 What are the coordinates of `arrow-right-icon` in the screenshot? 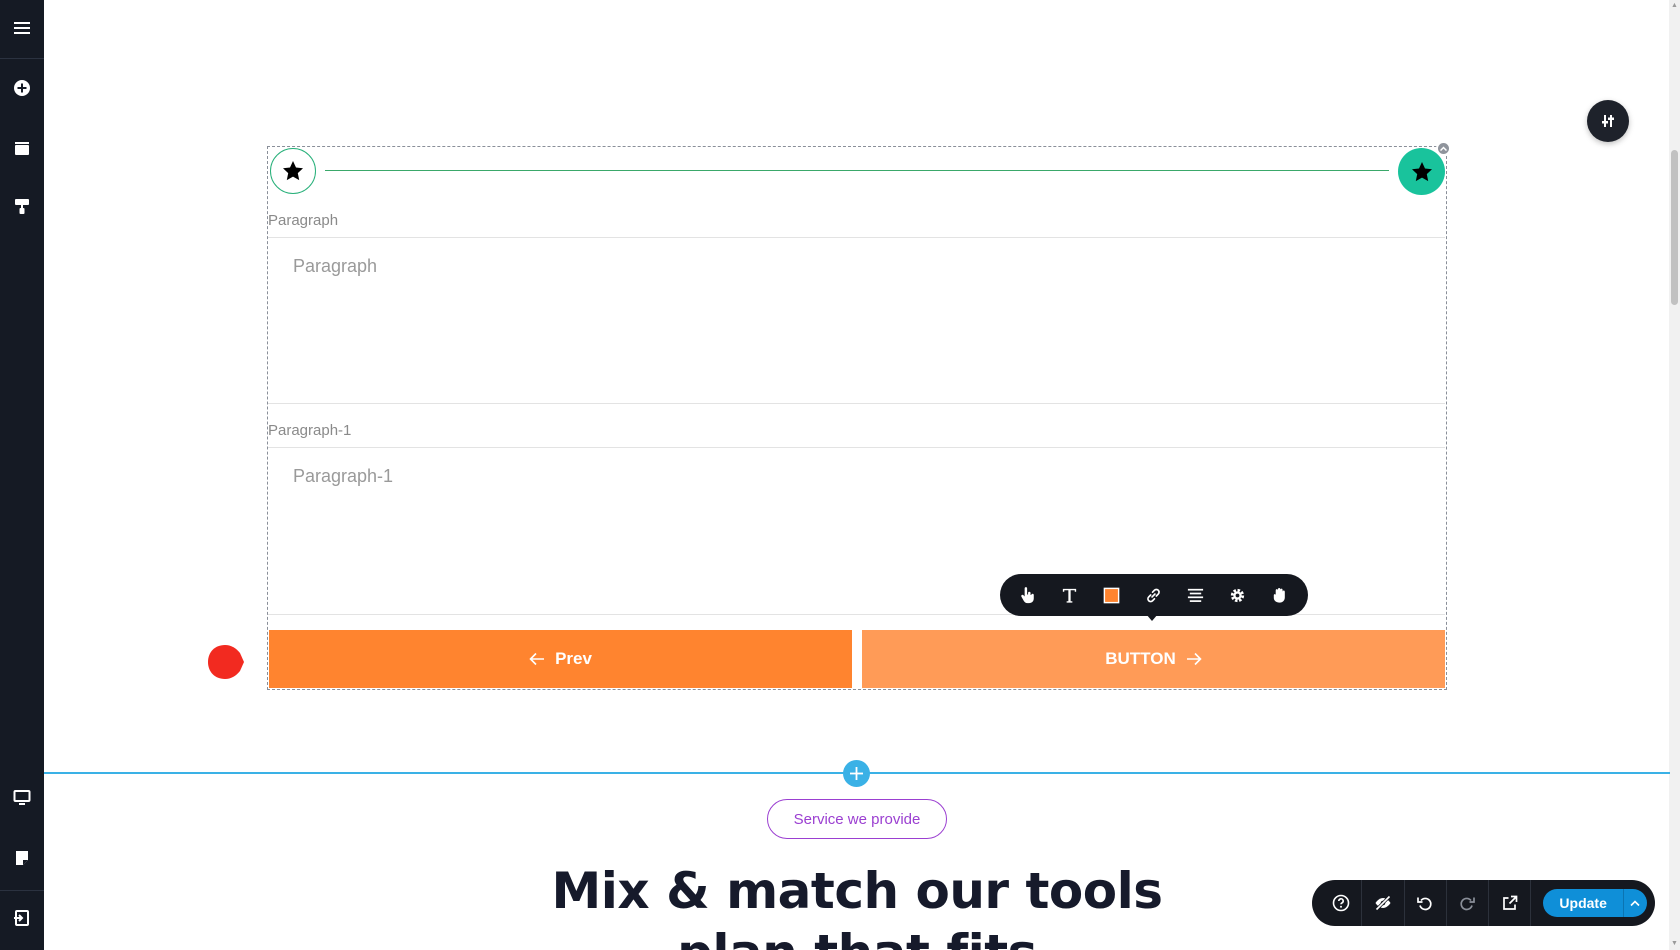 It's located at (1194, 659).